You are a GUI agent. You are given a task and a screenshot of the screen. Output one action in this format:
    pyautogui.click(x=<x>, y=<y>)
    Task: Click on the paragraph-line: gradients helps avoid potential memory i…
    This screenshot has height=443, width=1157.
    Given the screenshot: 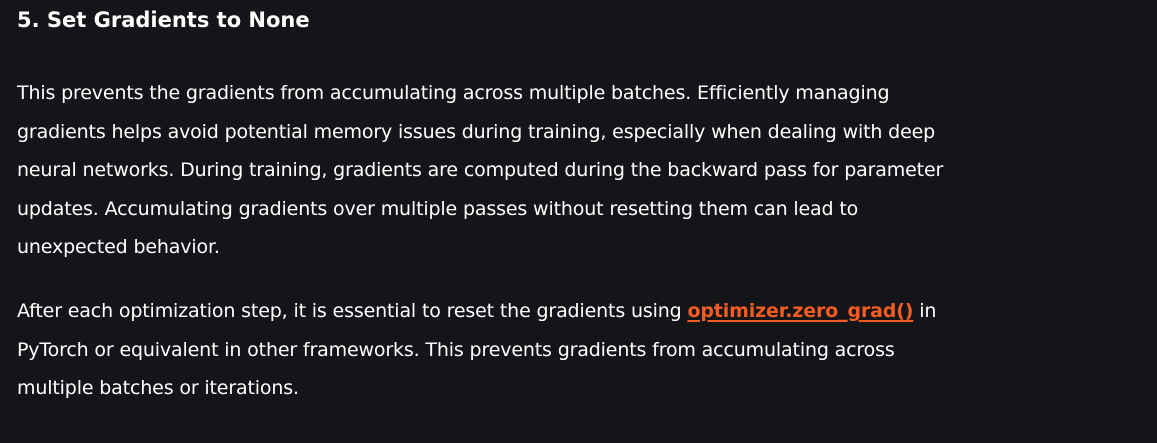 What is the action you would take?
    pyautogui.click(x=476, y=131)
    